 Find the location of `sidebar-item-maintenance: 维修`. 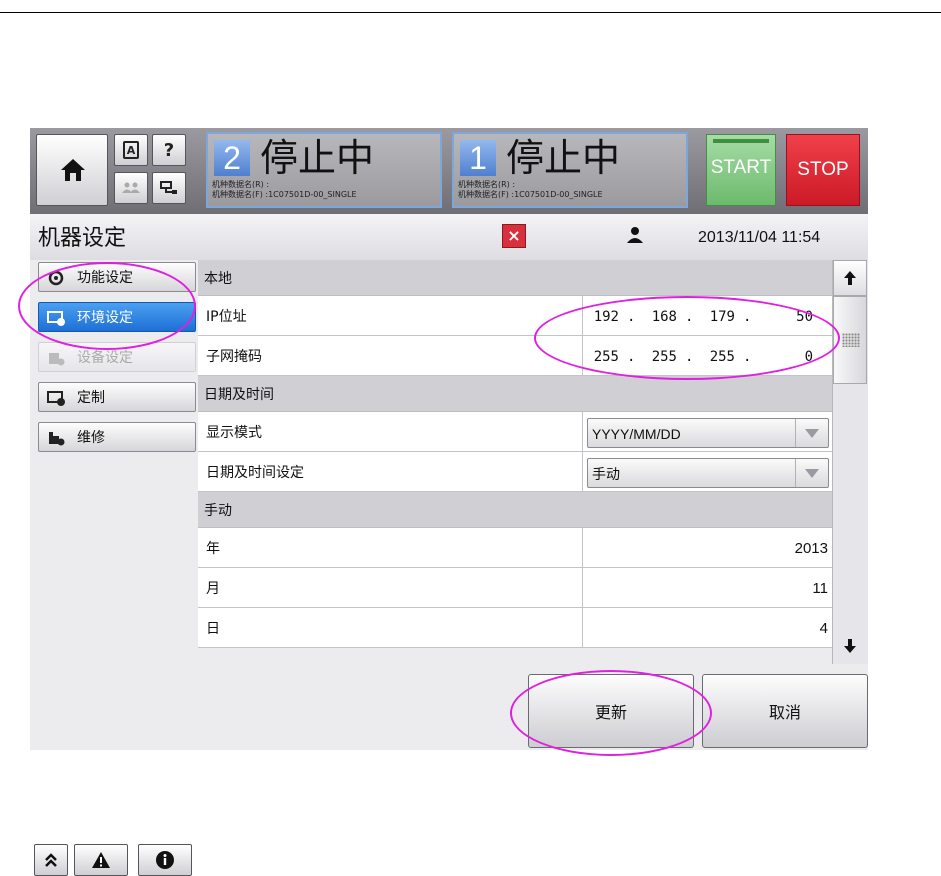

sidebar-item-maintenance: 维修 is located at coordinates (117, 437).